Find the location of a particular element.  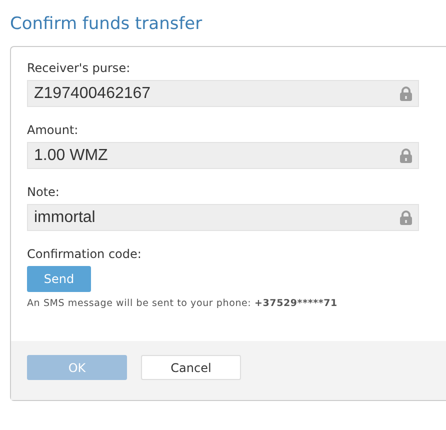

input-field: Z197400462167 is located at coordinates (223, 93).